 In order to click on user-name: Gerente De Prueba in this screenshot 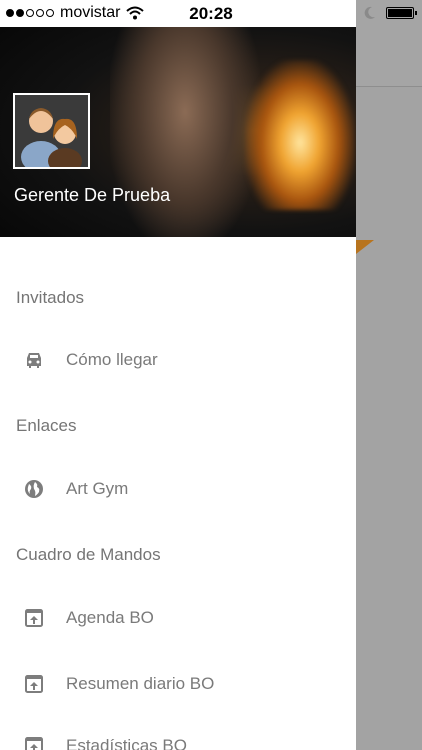, I will do `click(92, 195)`.